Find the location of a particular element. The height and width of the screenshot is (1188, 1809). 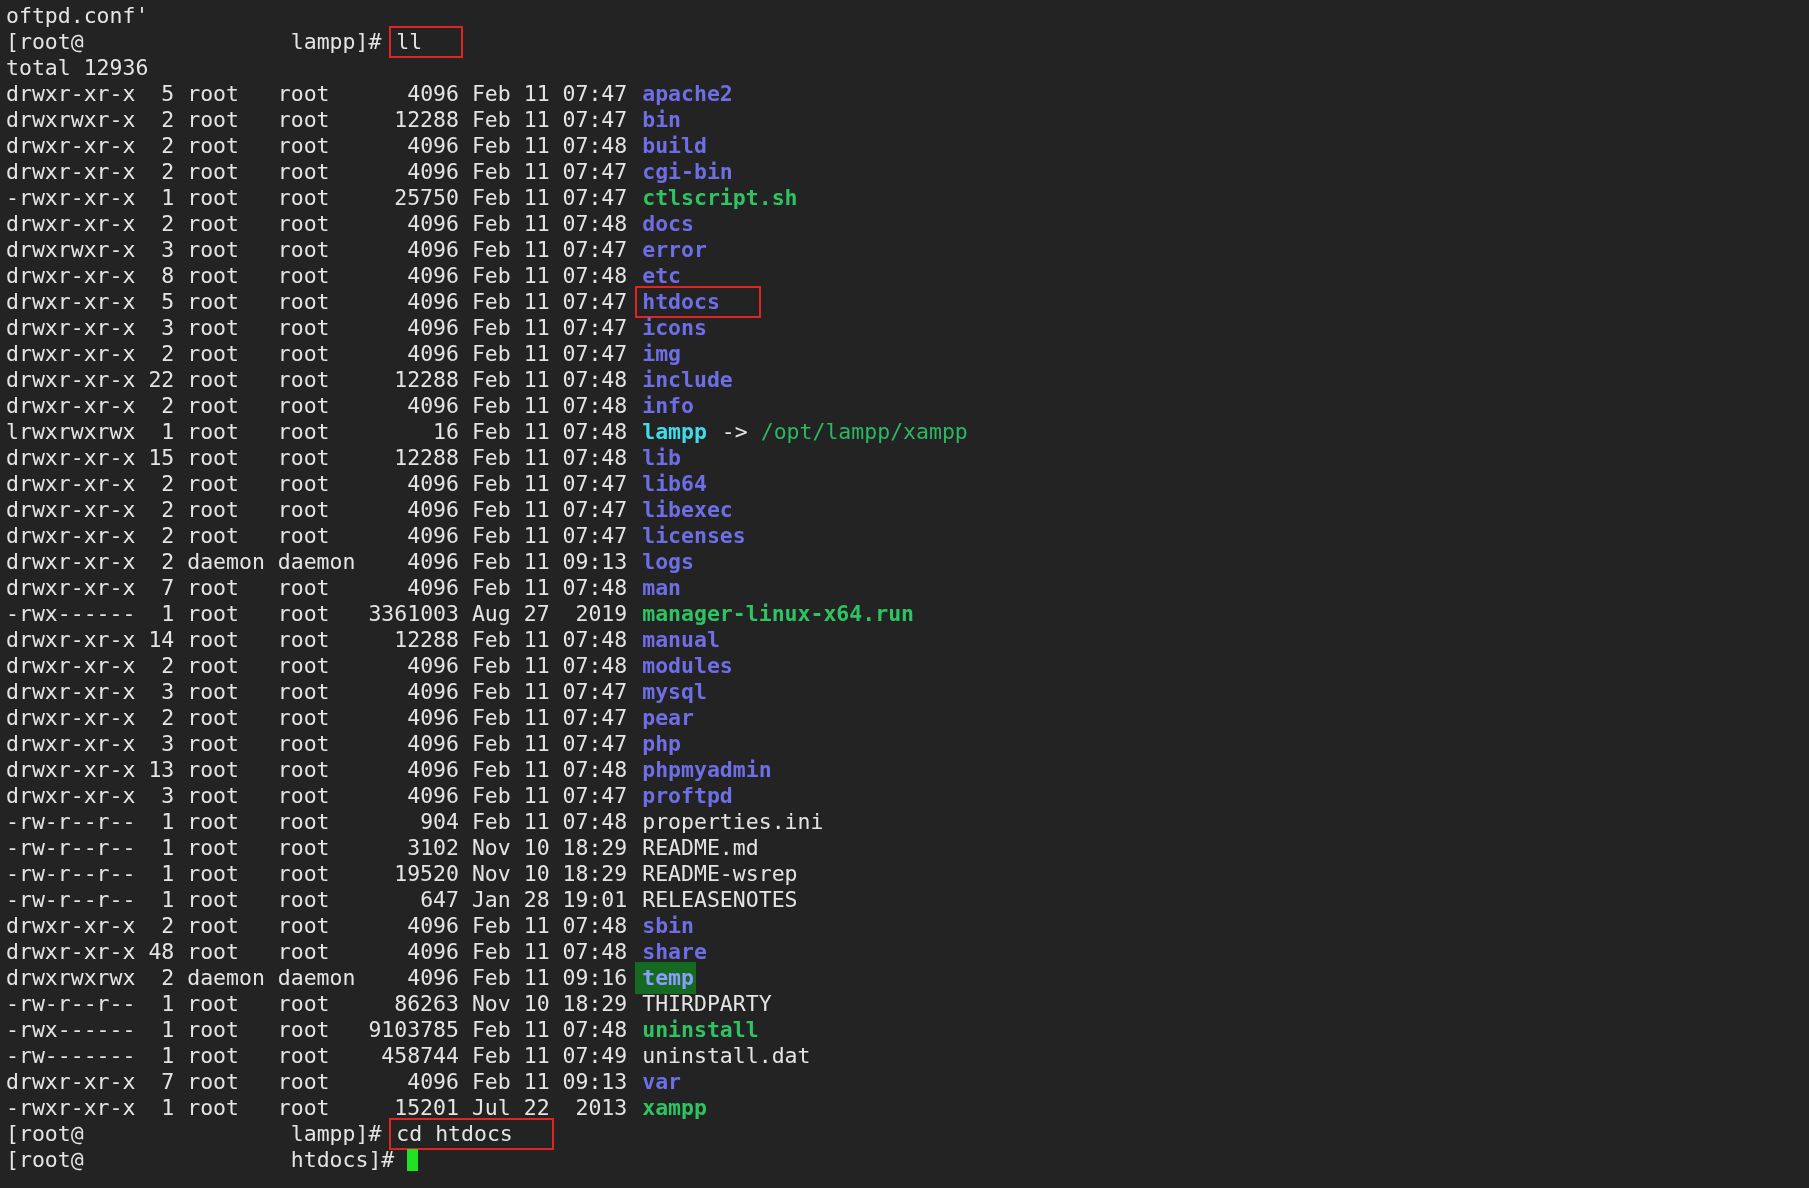

file-size: 3361003 is located at coordinates (413, 614).